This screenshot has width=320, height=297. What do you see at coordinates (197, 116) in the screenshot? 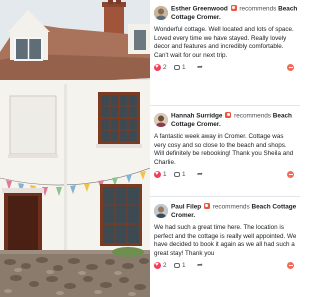
I see `reviewer-name: Hannah Surridge` at bounding box center [197, 116].